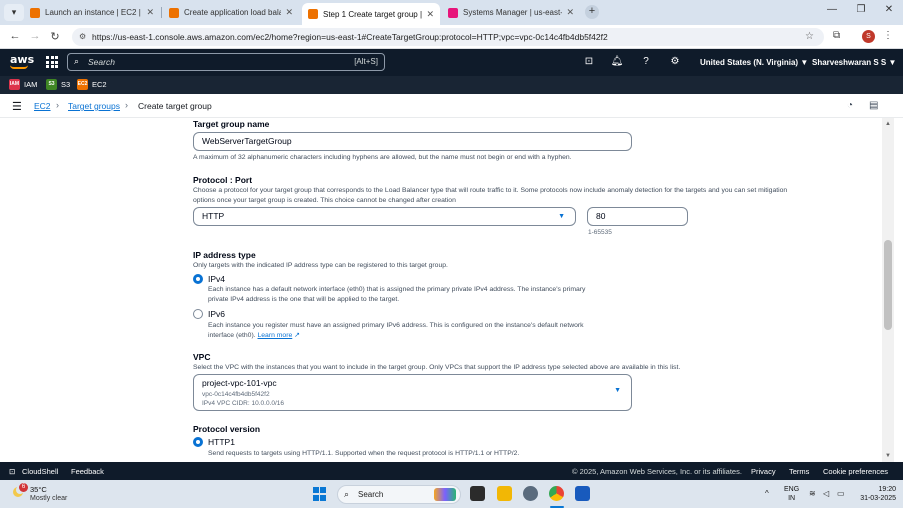 This screenshot has width=903, height=508. Describe the element at coordinates (40, 471) in the screenshot. I see `cloudshell-link: CloudShell` at that location.